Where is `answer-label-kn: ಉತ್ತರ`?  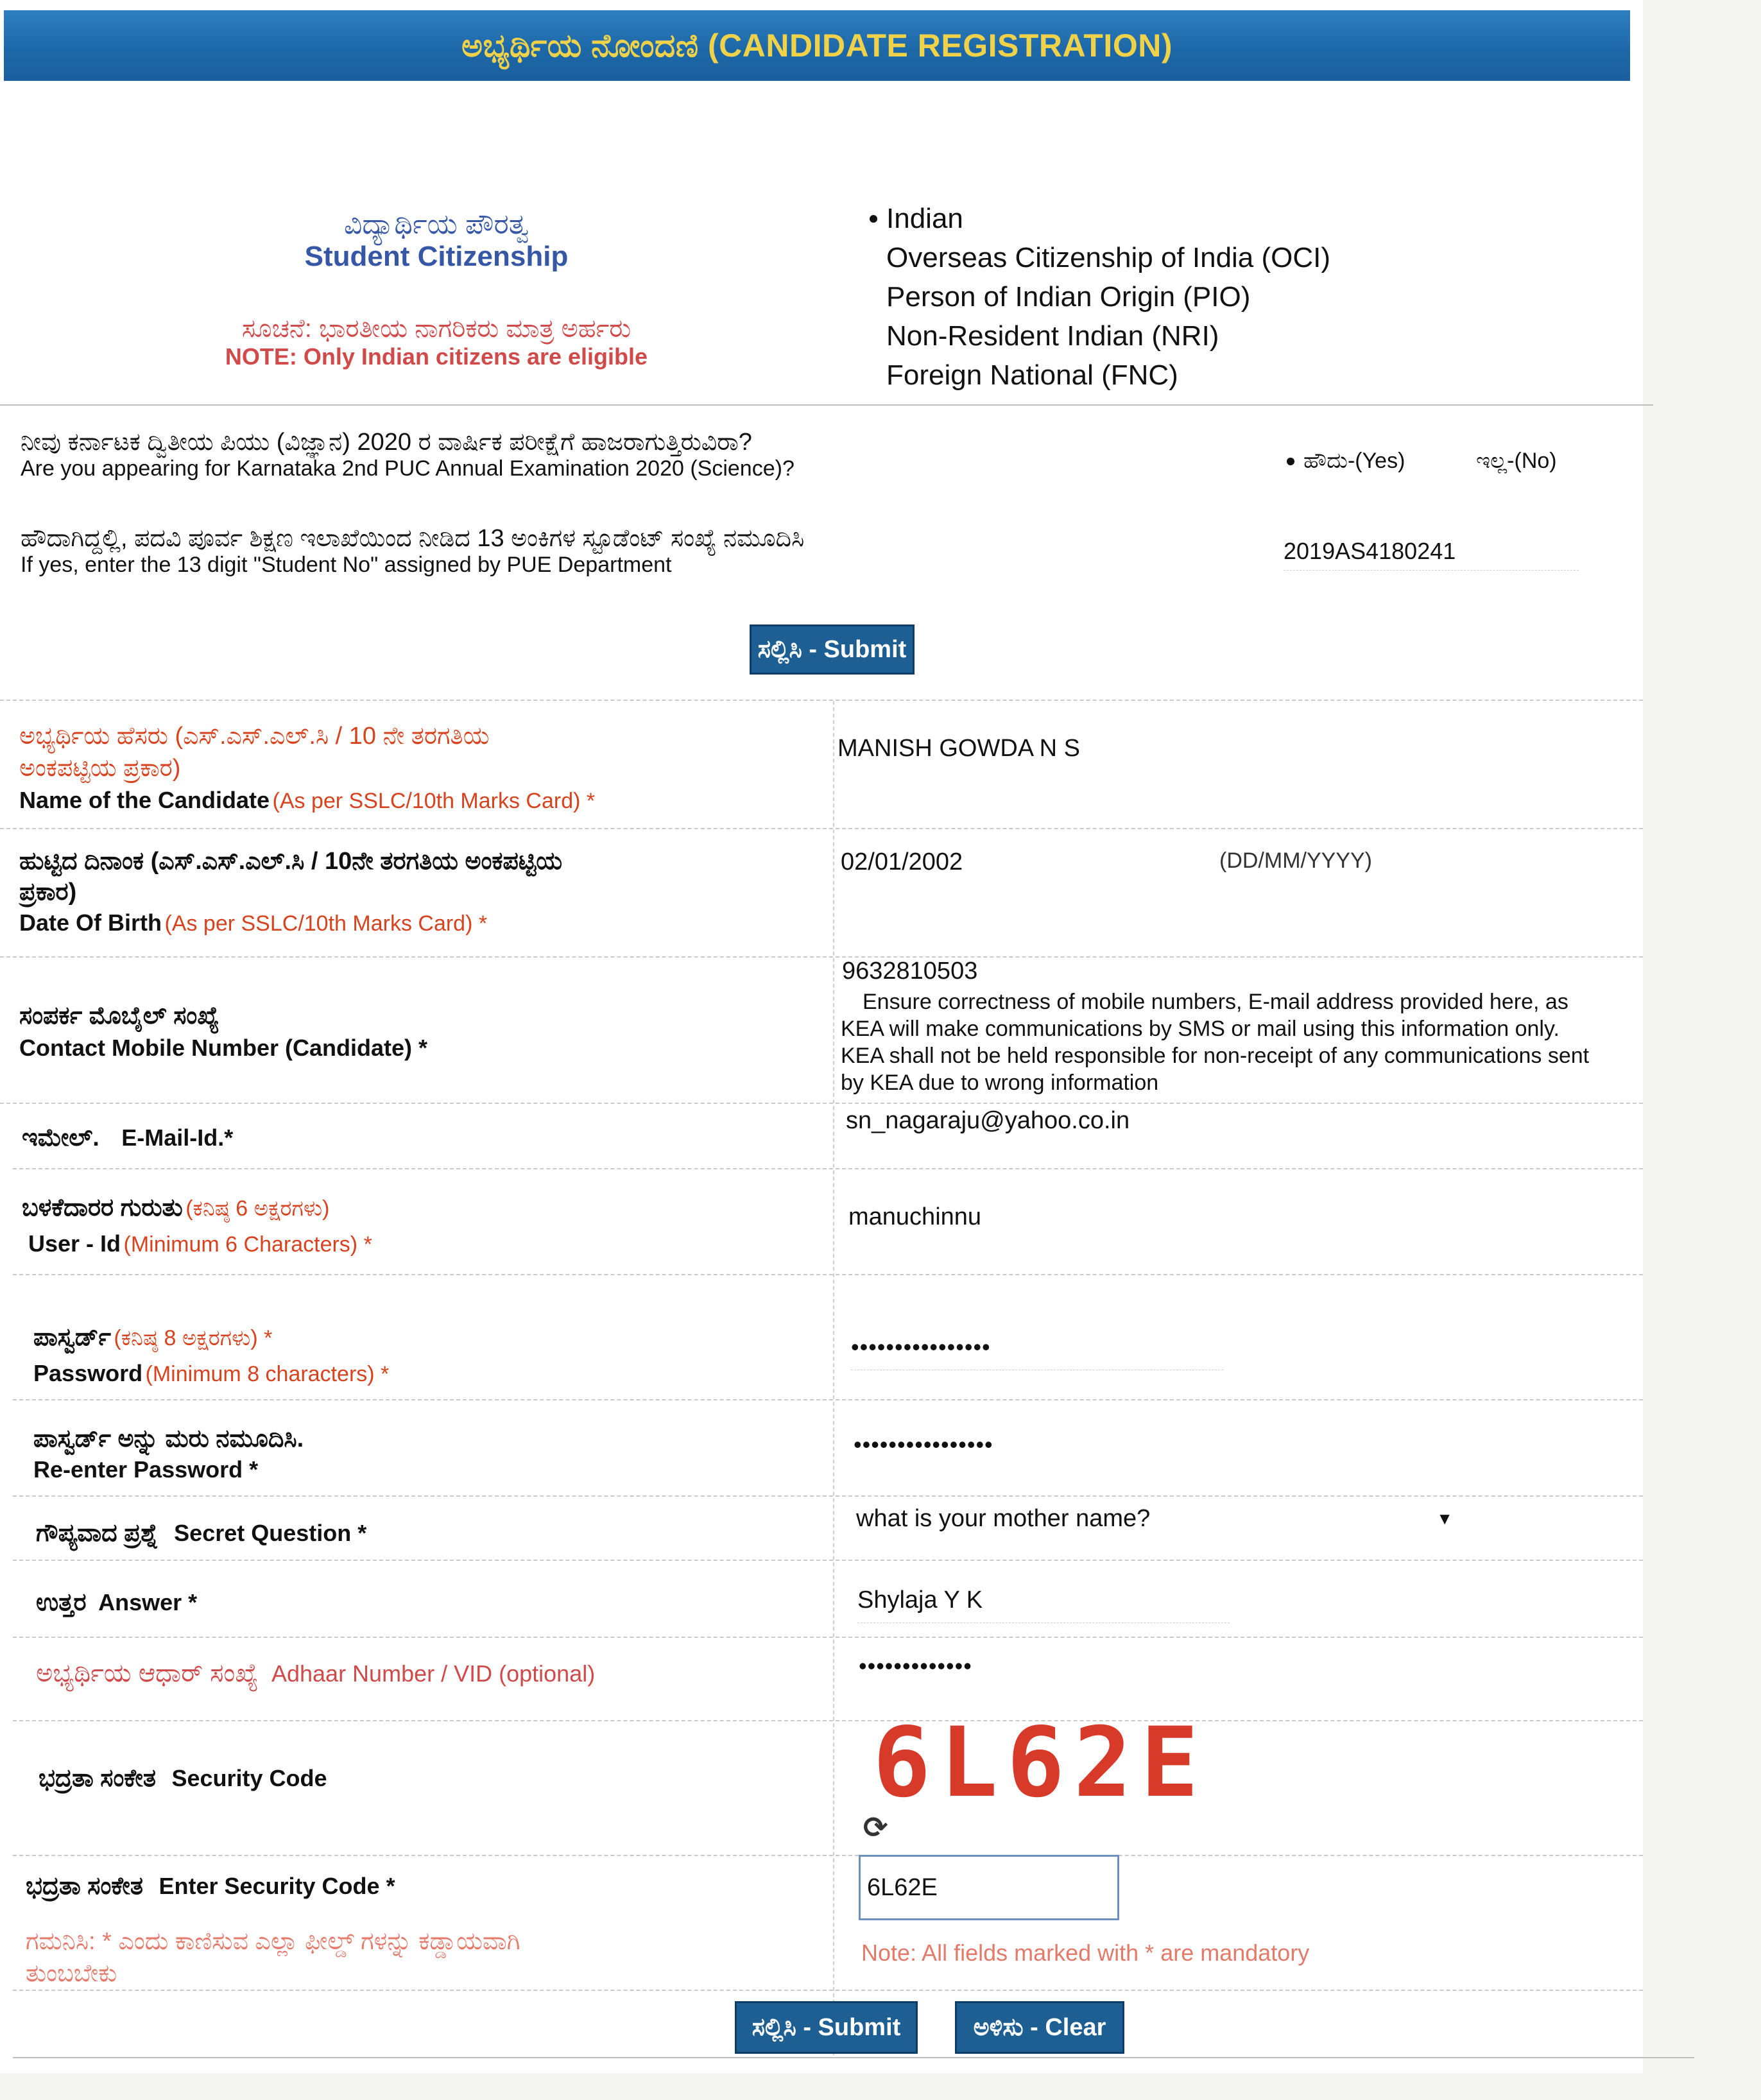
answer-label-kn: ಉತ್ತರ is located at coordinates (62, 1602).